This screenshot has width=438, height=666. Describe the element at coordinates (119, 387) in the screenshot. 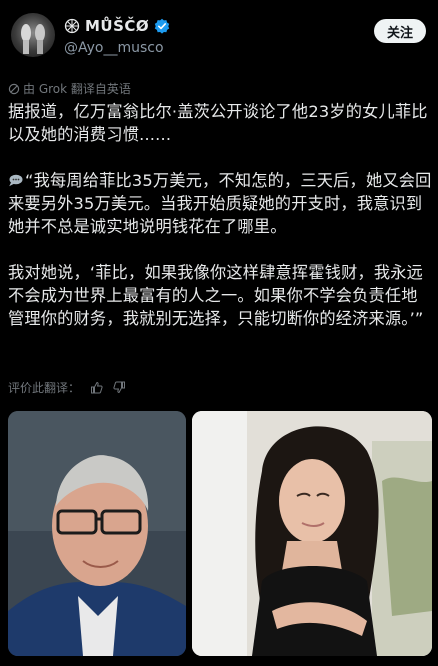

I see `thumbs-down-icon` at that location.